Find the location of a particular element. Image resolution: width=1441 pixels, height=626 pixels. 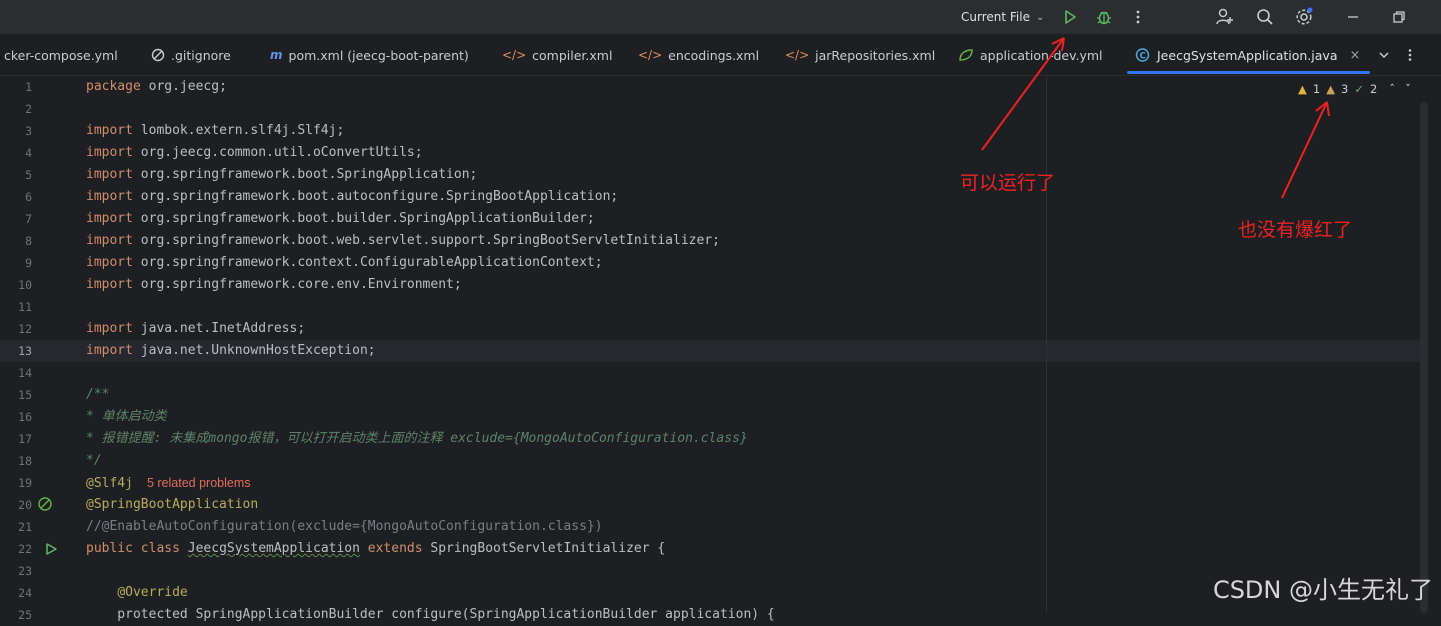

tab-label: JeecgSystemApplication.java is located at coordinates (1247, 55).